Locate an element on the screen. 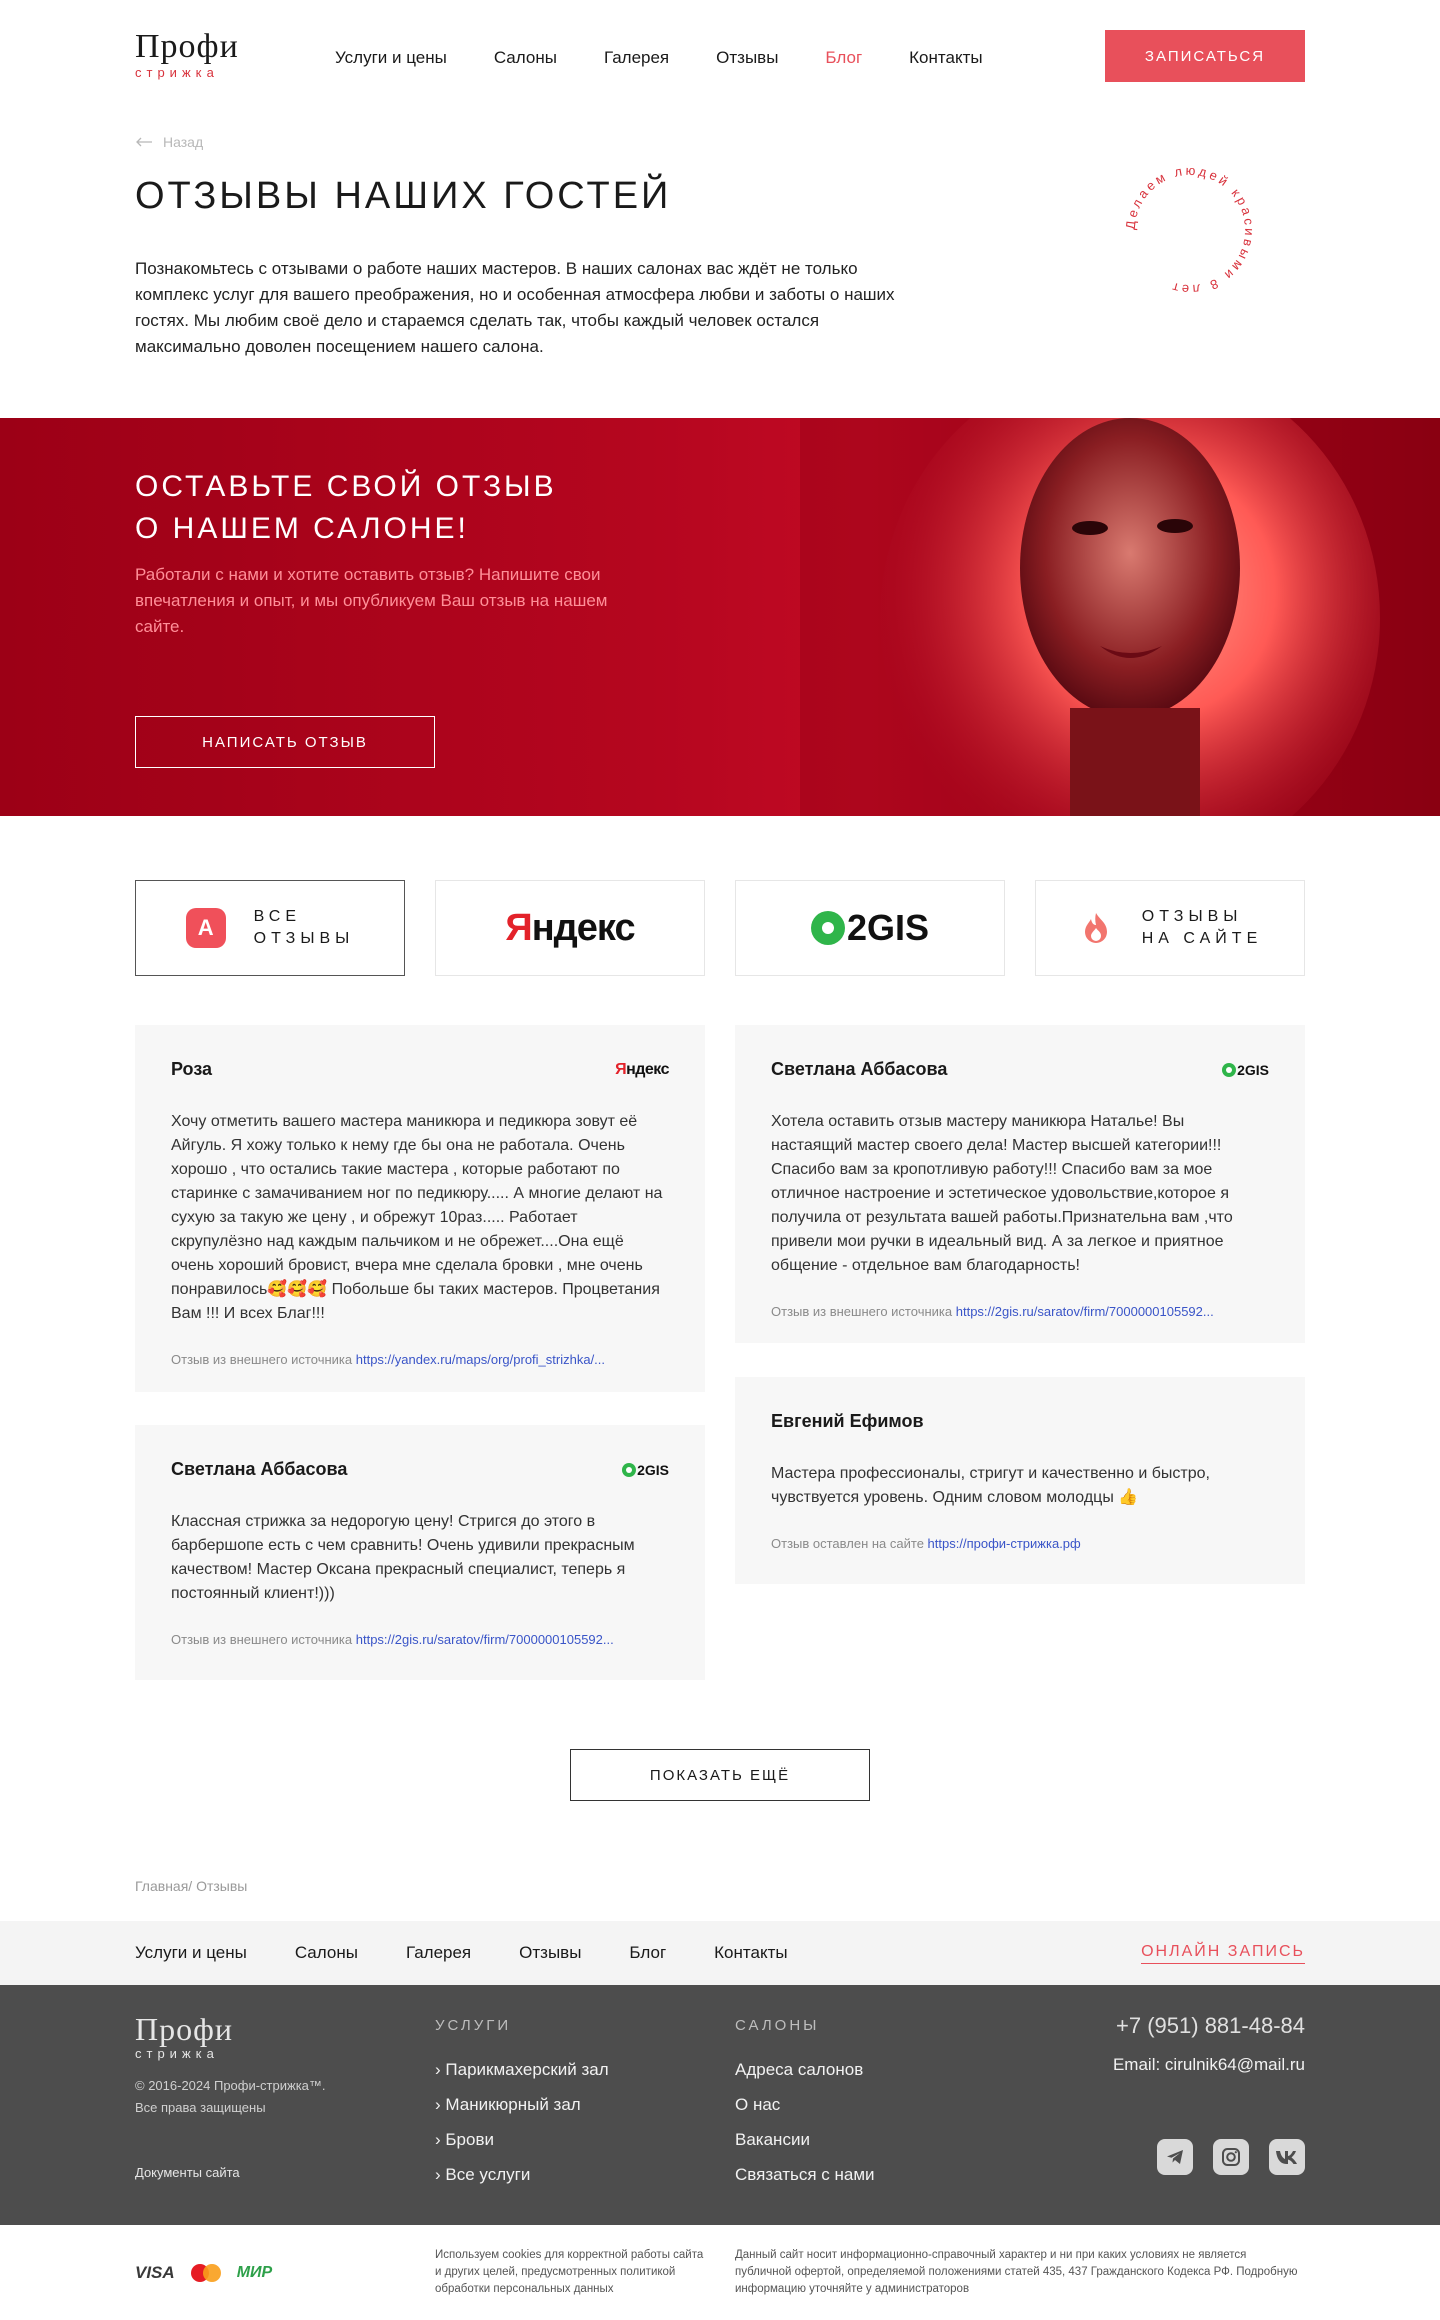  reviewer-name: Светлана Аббасова is located at coordinates (859, 1069).